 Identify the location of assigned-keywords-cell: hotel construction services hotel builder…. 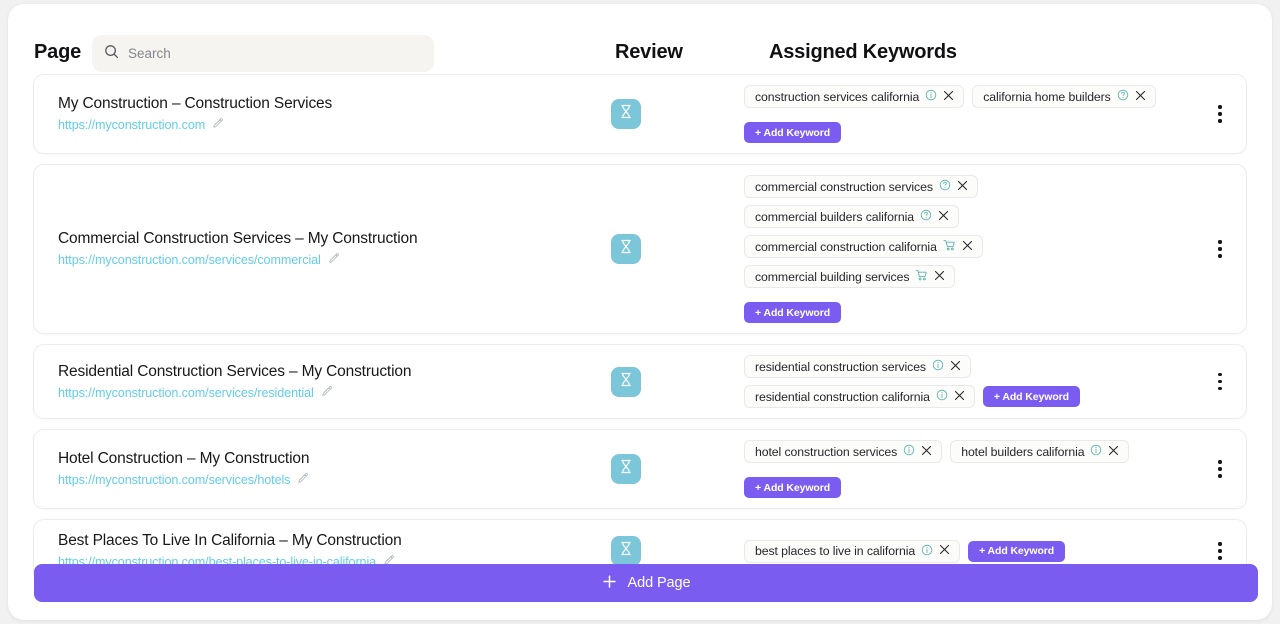
(995, 469).